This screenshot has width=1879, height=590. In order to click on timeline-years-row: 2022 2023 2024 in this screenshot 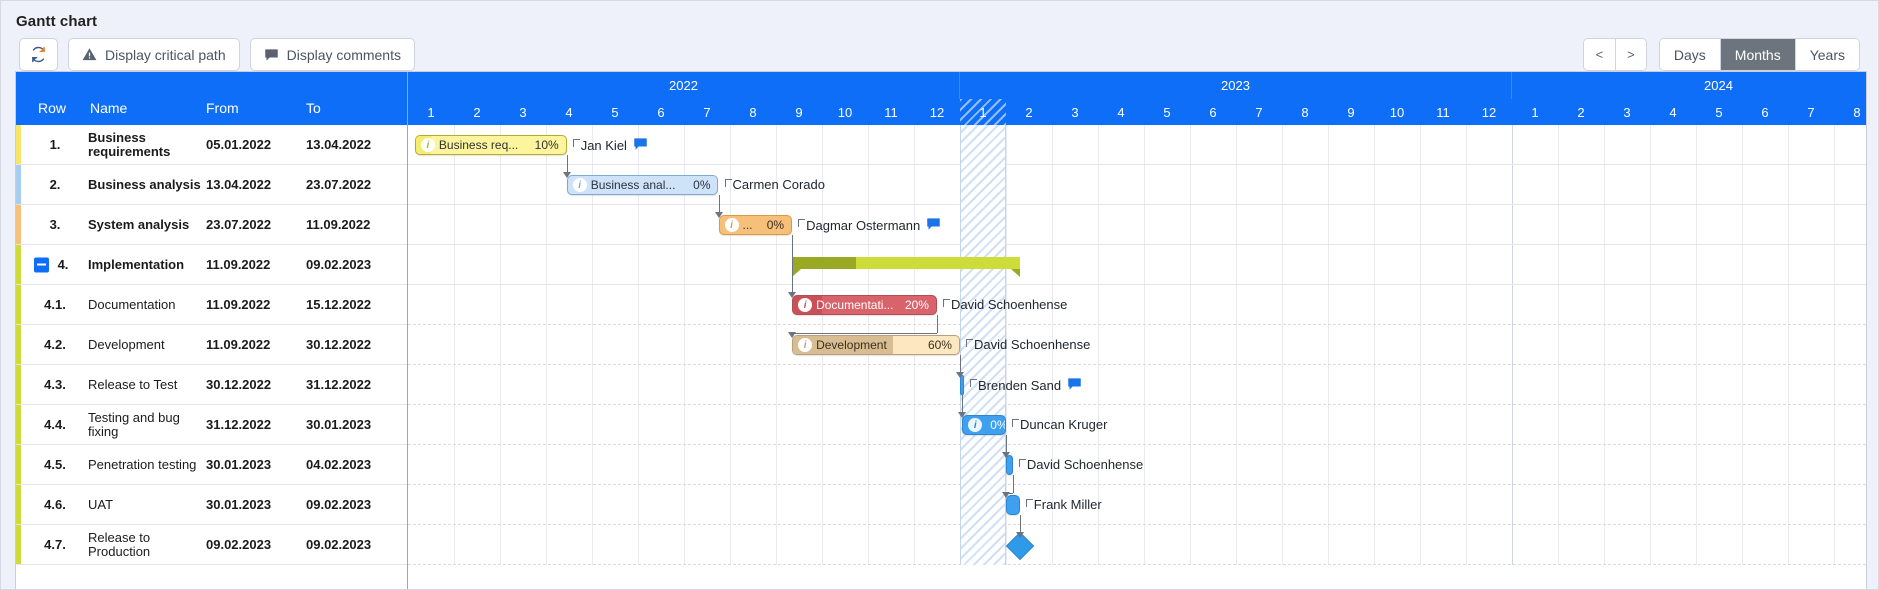, I will do `click(1137, 85)`.